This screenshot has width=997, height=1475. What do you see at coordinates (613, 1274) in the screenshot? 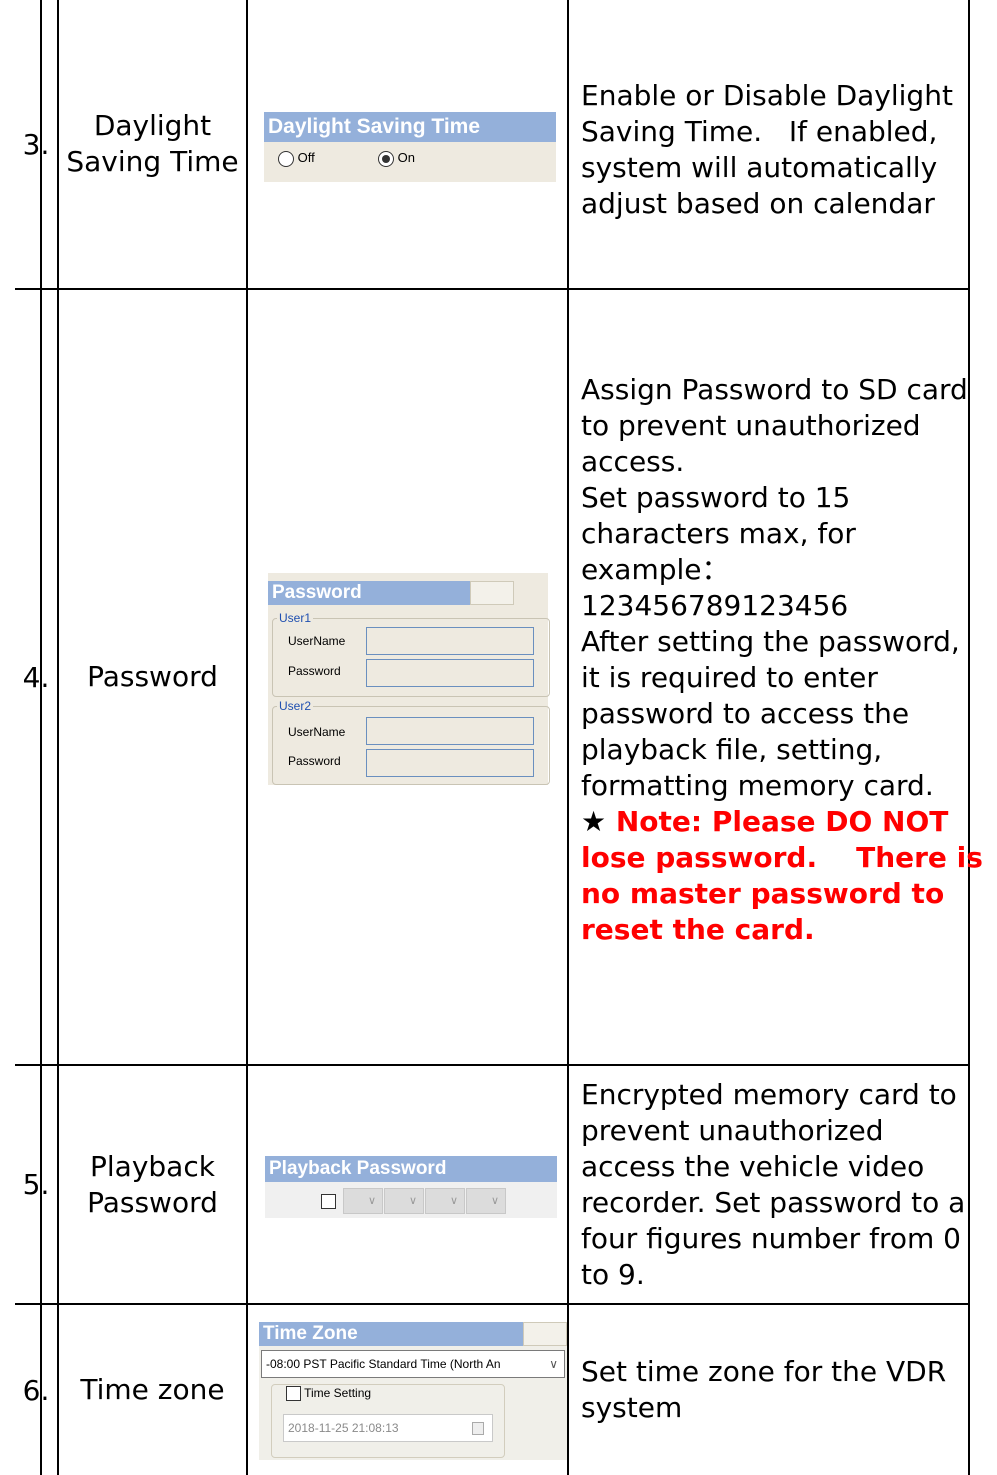
I see `desc-line: to 9.` at bounding box center [613, 1274].